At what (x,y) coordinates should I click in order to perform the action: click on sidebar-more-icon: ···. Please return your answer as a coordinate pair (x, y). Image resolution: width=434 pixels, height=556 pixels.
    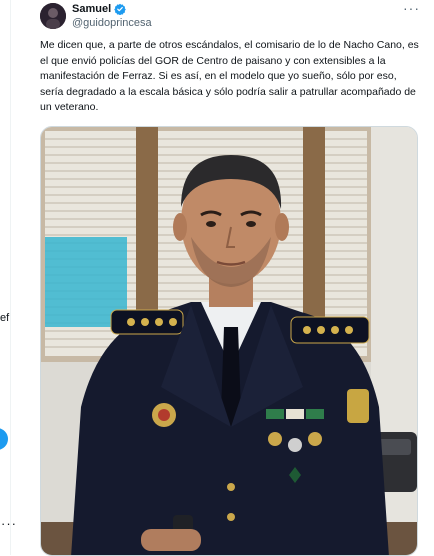
    Looking at the image, I should click on (9, 523).